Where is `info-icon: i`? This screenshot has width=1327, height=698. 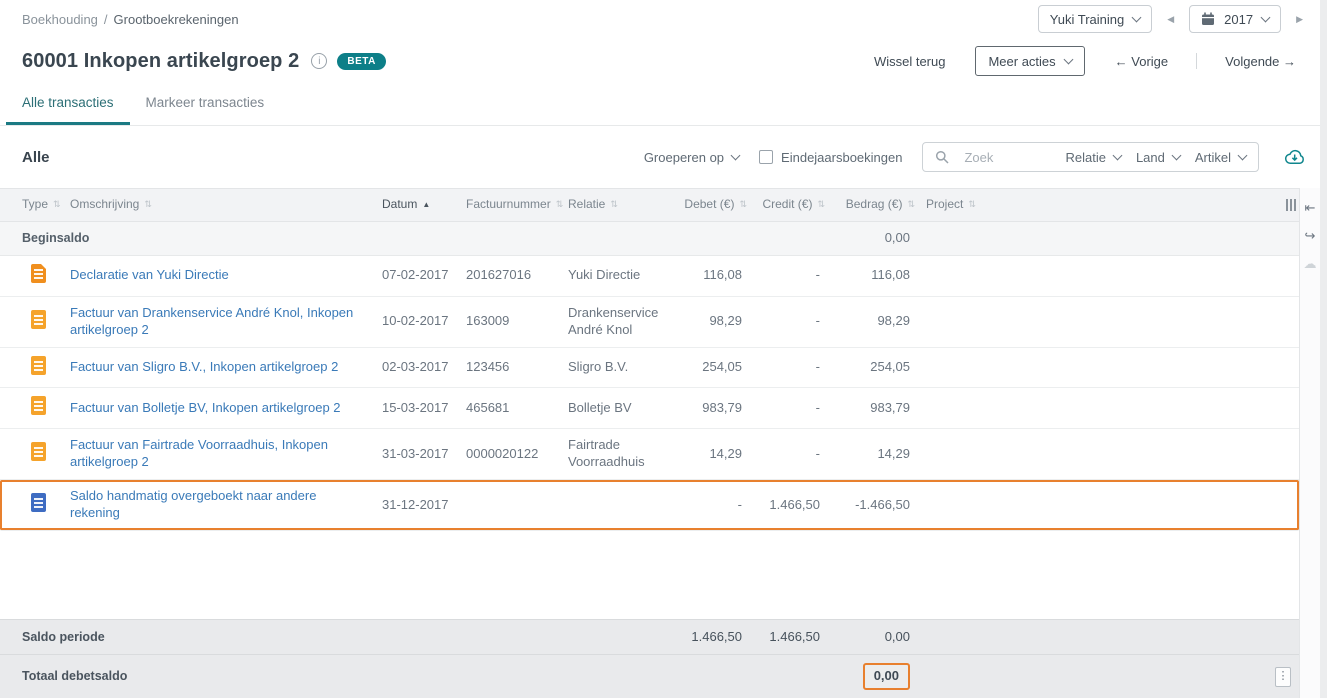
info-icon: i is located at coordinates (319, 61).